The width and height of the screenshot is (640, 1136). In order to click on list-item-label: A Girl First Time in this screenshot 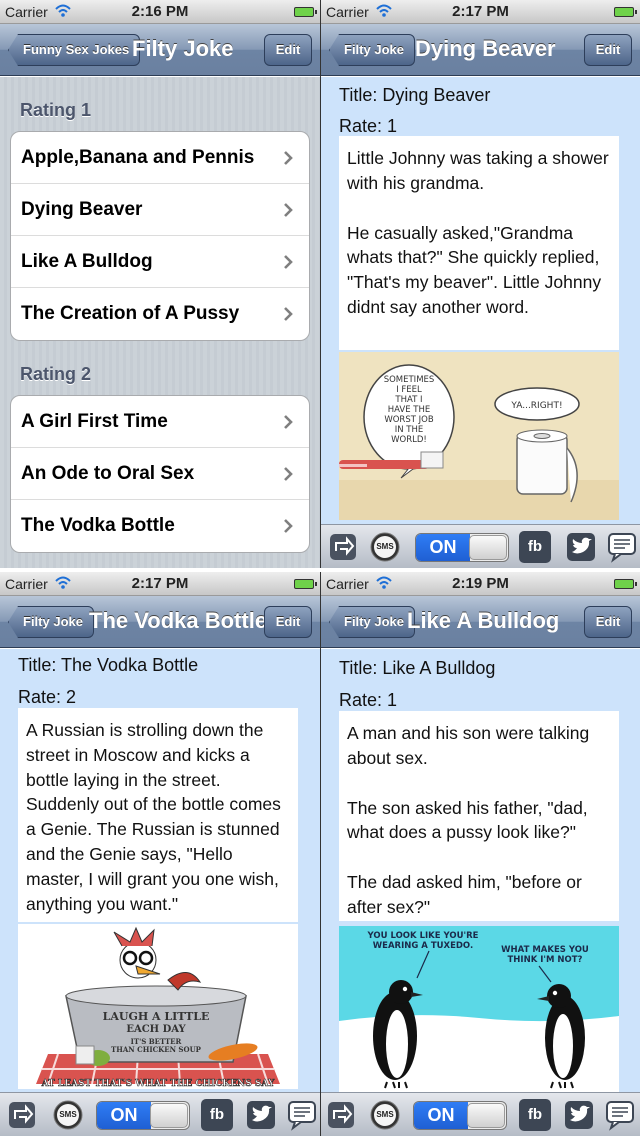, I will do `click(94, 421)`.